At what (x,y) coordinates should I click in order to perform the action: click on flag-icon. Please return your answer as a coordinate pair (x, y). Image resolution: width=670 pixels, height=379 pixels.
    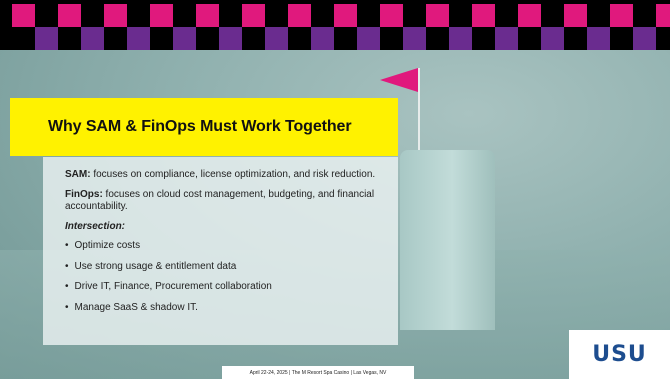
    Looking at the image, I should click on (399, 80).